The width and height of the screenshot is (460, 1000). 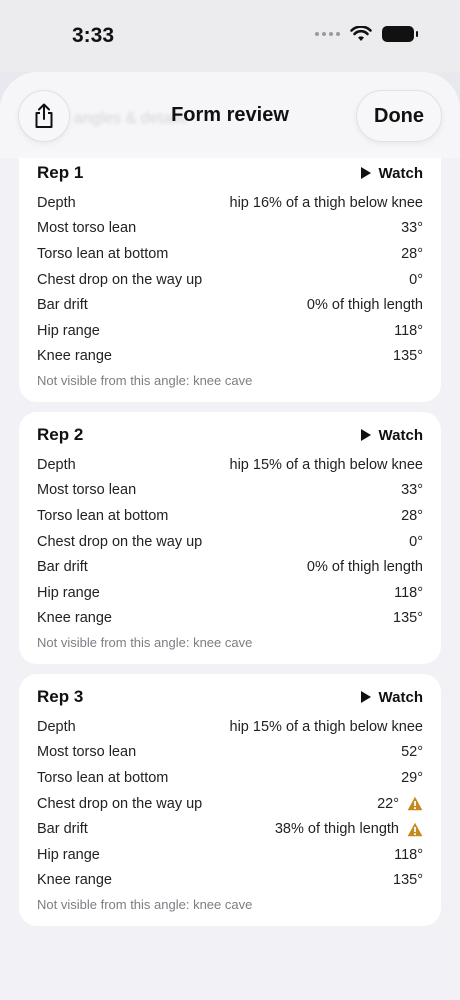 What do you see at coordinates (93, 35) in the screenshot?
I see `status-time: 3:33` at bounding box center [93, 35].